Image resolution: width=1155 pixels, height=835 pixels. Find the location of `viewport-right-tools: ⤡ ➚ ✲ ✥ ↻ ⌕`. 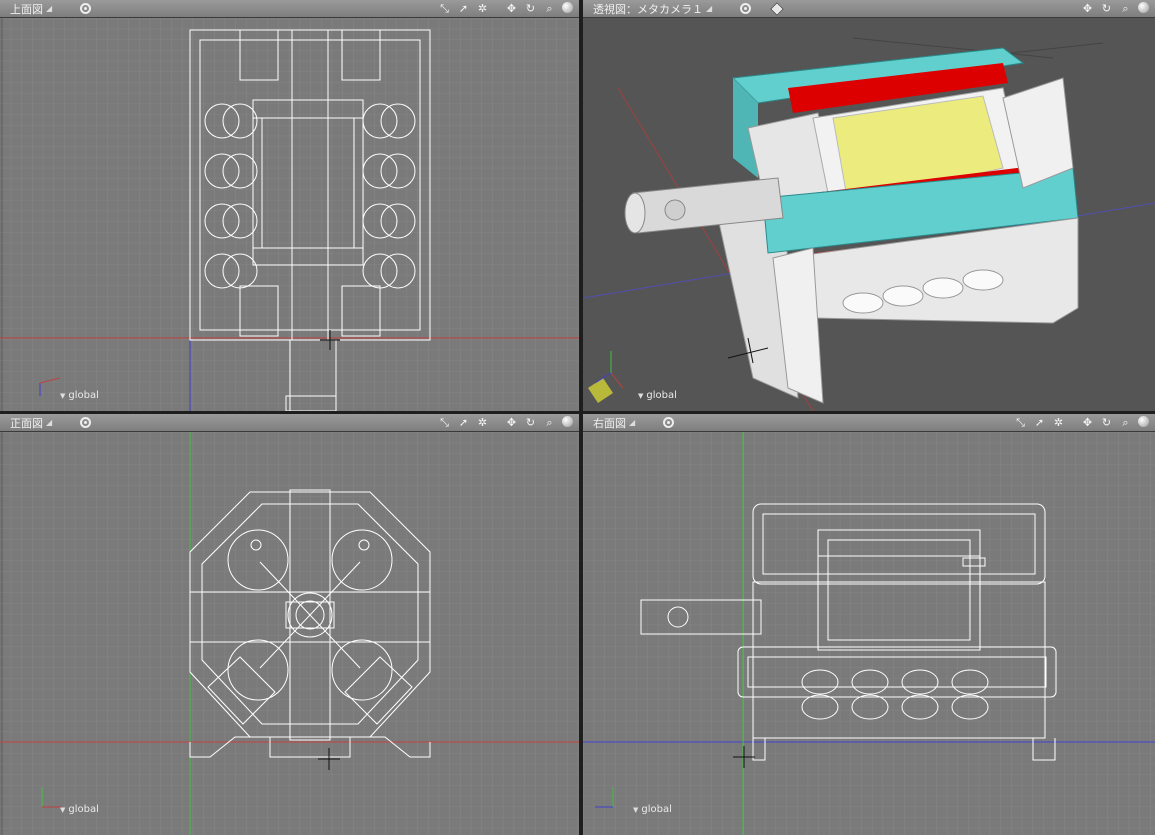

viewport-right-tools: ⤡ ➚ ✲ ✥ ↻ ⌕ is located at coordinates (1081, 422).